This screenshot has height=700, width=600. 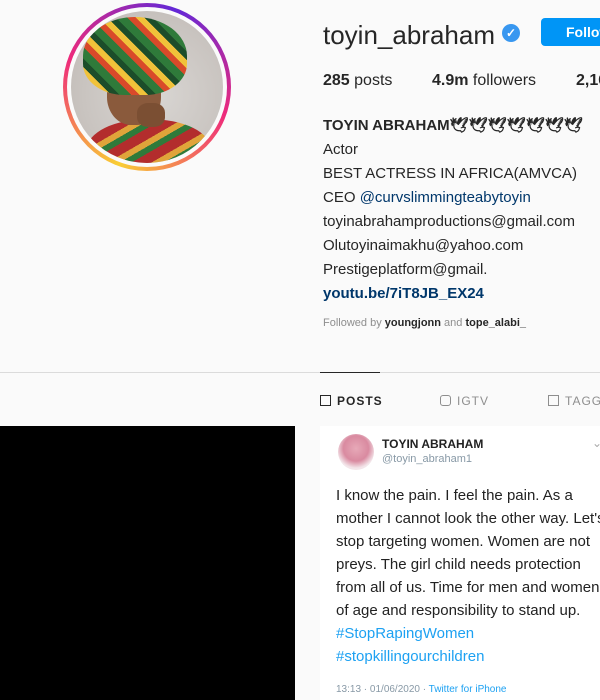 I want to click on grid-icon, so click(x=325, y=400).